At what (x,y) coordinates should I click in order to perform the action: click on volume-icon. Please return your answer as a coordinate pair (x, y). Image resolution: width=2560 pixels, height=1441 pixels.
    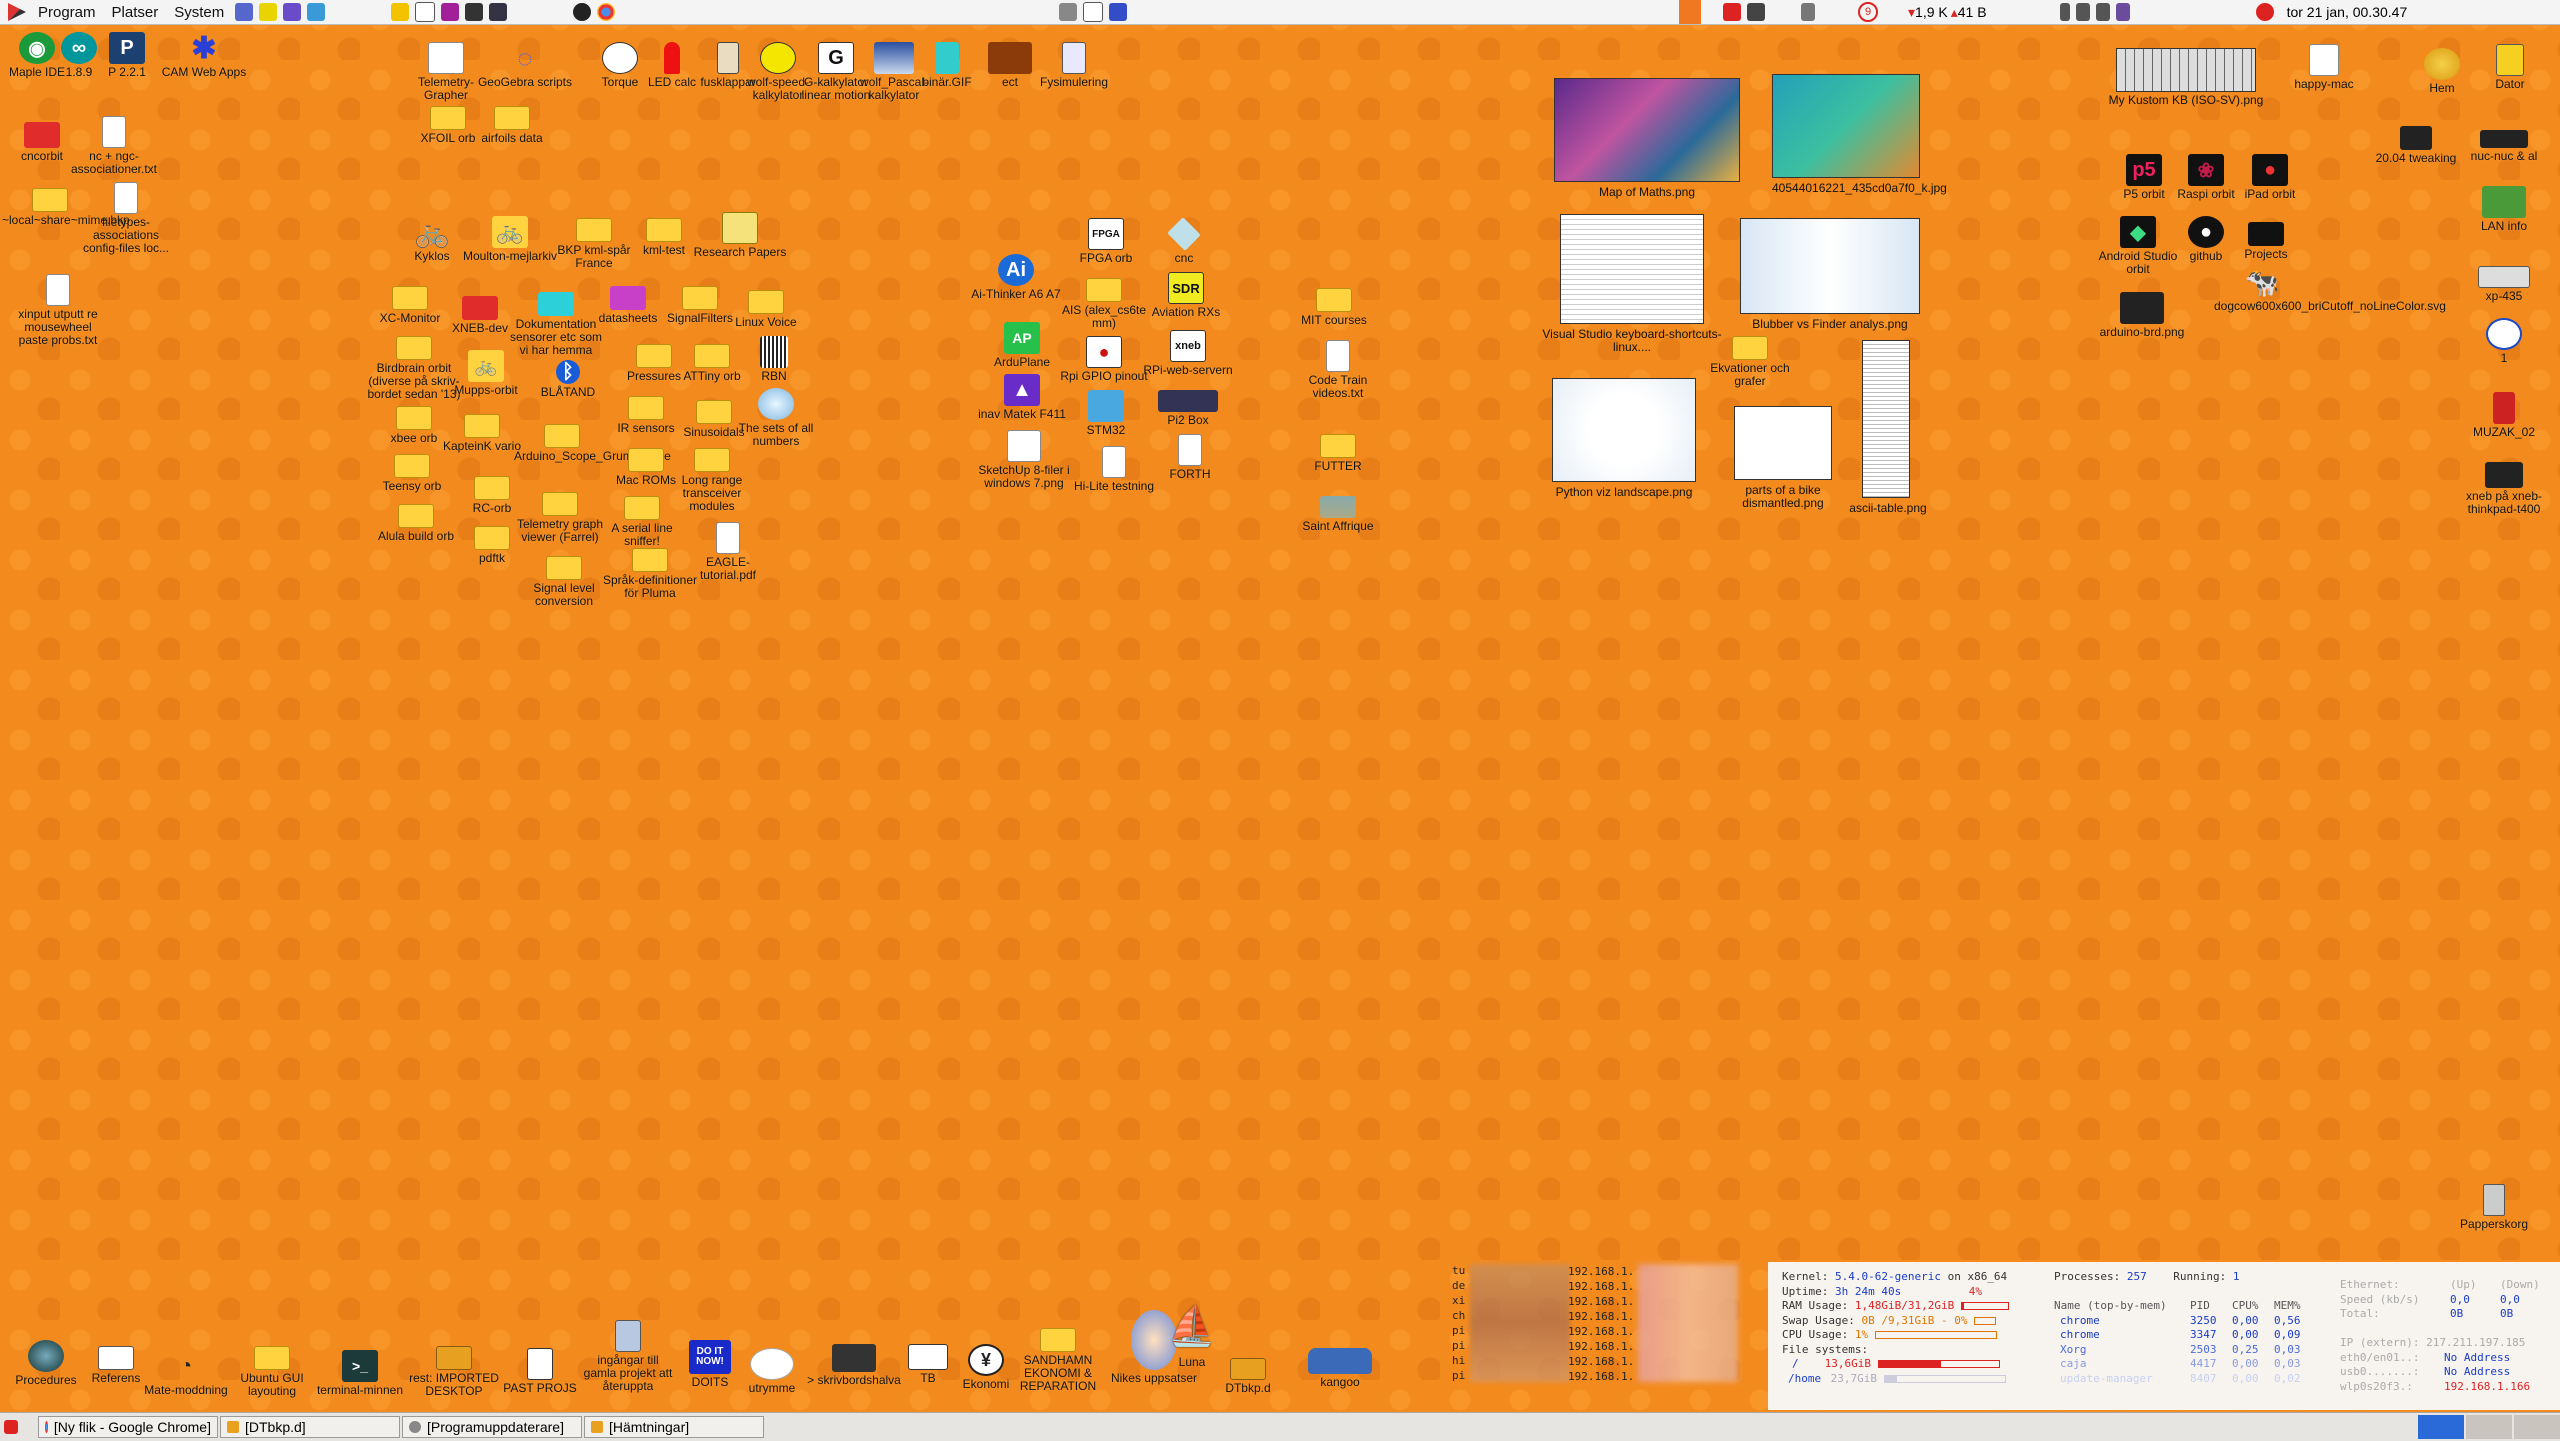
    Looking at the image, I should click on (1808, 12).